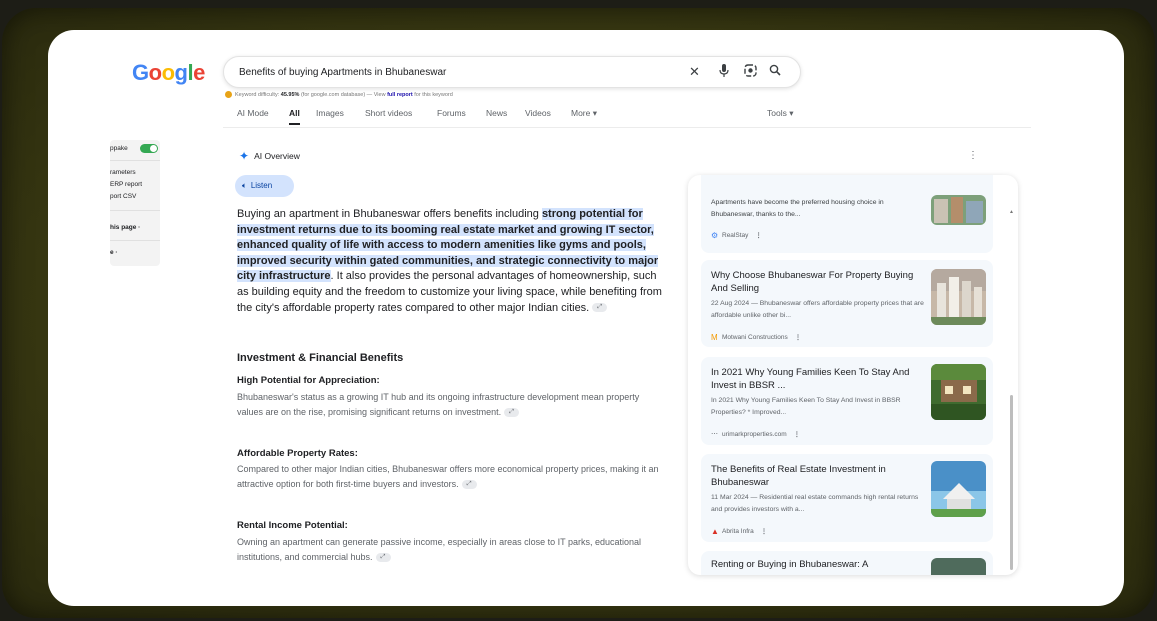 The height and width of the screenshot is (621, 1157). What do you see at coordinates (714, 435) in the screenshot?
I see `urimark-logo-icon: ⋯` at bounding box center [714, 435].